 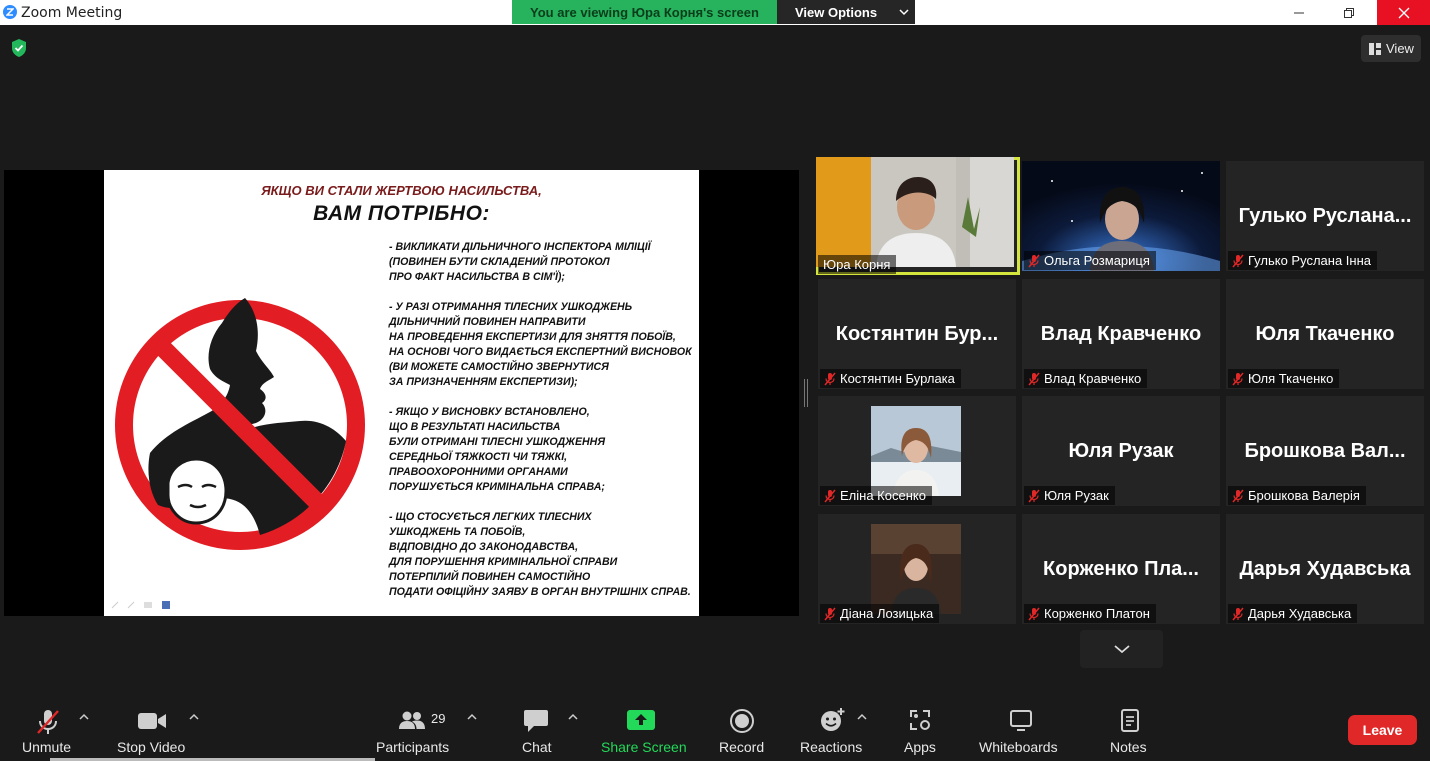 I want to click on participant-name-label: Юра Корня, so click(x=857, y=264).